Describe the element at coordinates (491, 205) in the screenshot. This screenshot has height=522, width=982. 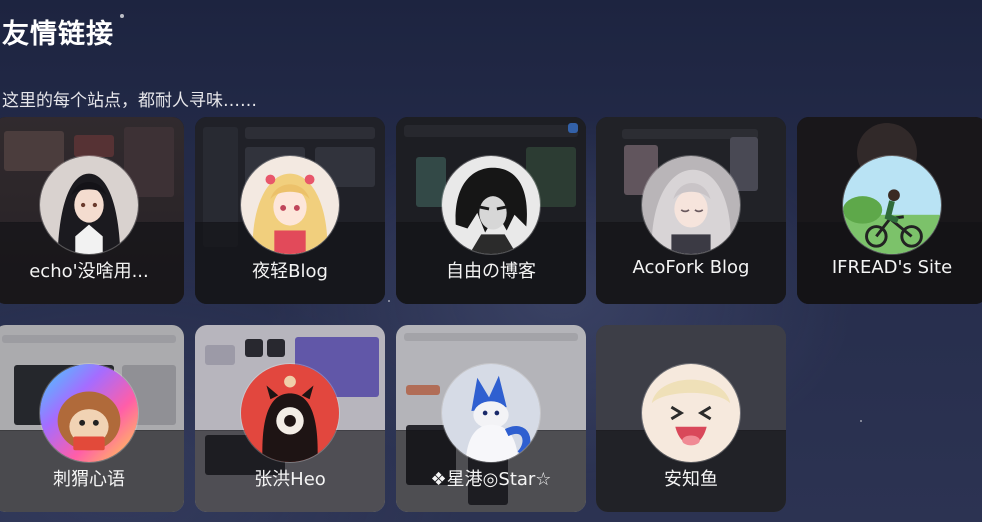
I see `monochrome-anime-boy-avatar` at that location.